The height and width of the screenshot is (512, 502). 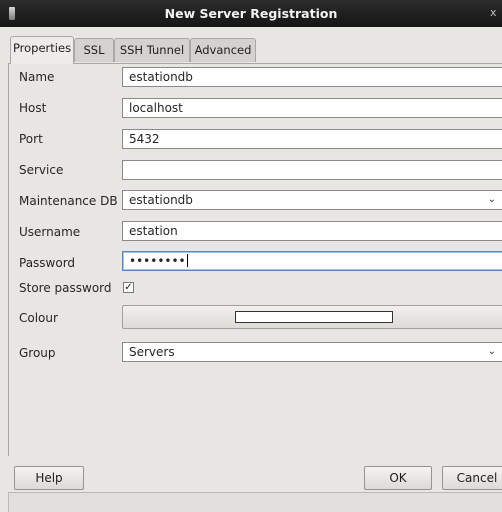 I want to click on colour-label: Colour, so click(x=38, y=318).